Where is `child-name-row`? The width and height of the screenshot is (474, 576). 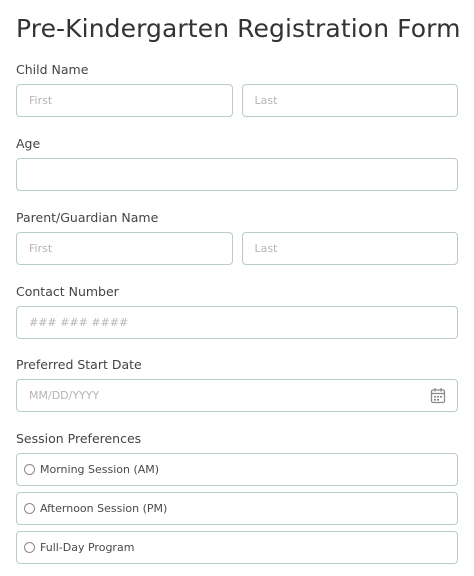
child-name-row is located at coordinates (237, 100).